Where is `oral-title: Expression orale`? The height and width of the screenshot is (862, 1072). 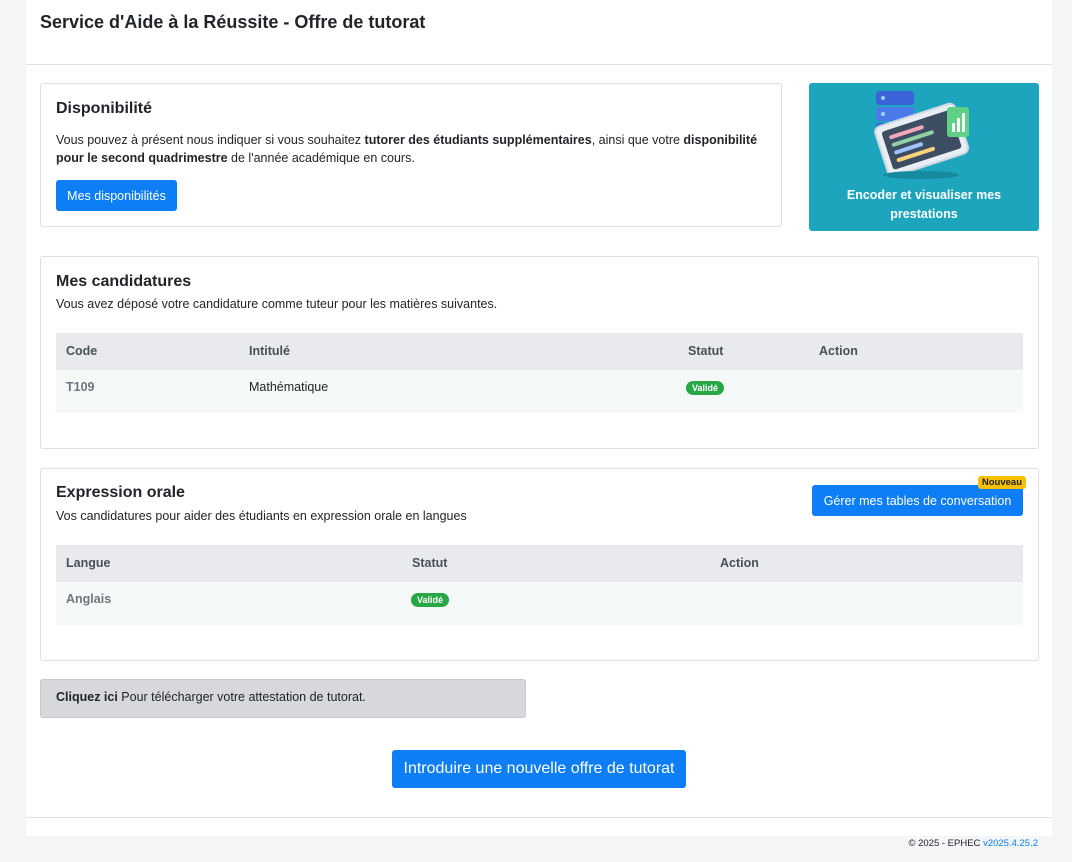 oral-title: Expression orale is located at coordinates (120, 492).